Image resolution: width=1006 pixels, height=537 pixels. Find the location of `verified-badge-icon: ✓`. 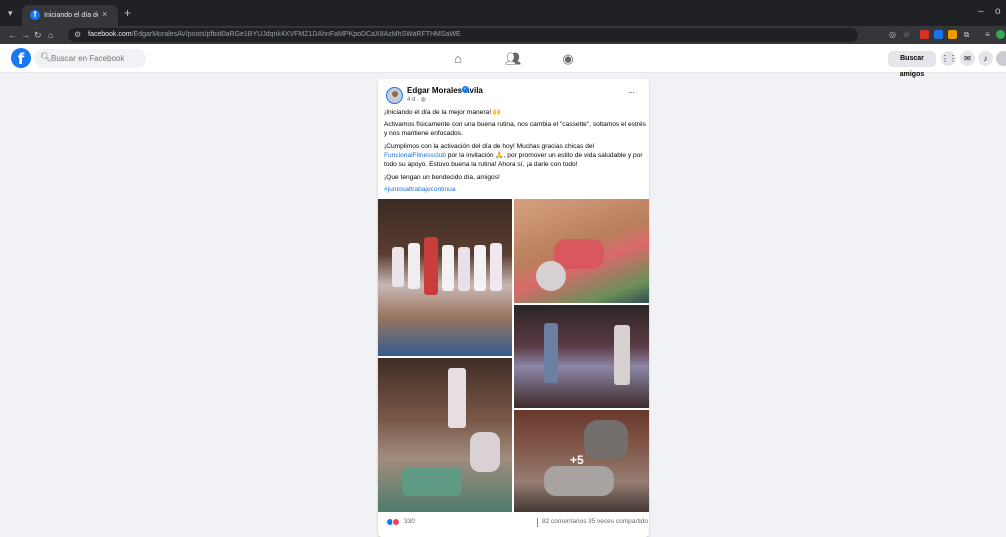

verified-badge-icon: ✓ is located at coordinates (465, 89).